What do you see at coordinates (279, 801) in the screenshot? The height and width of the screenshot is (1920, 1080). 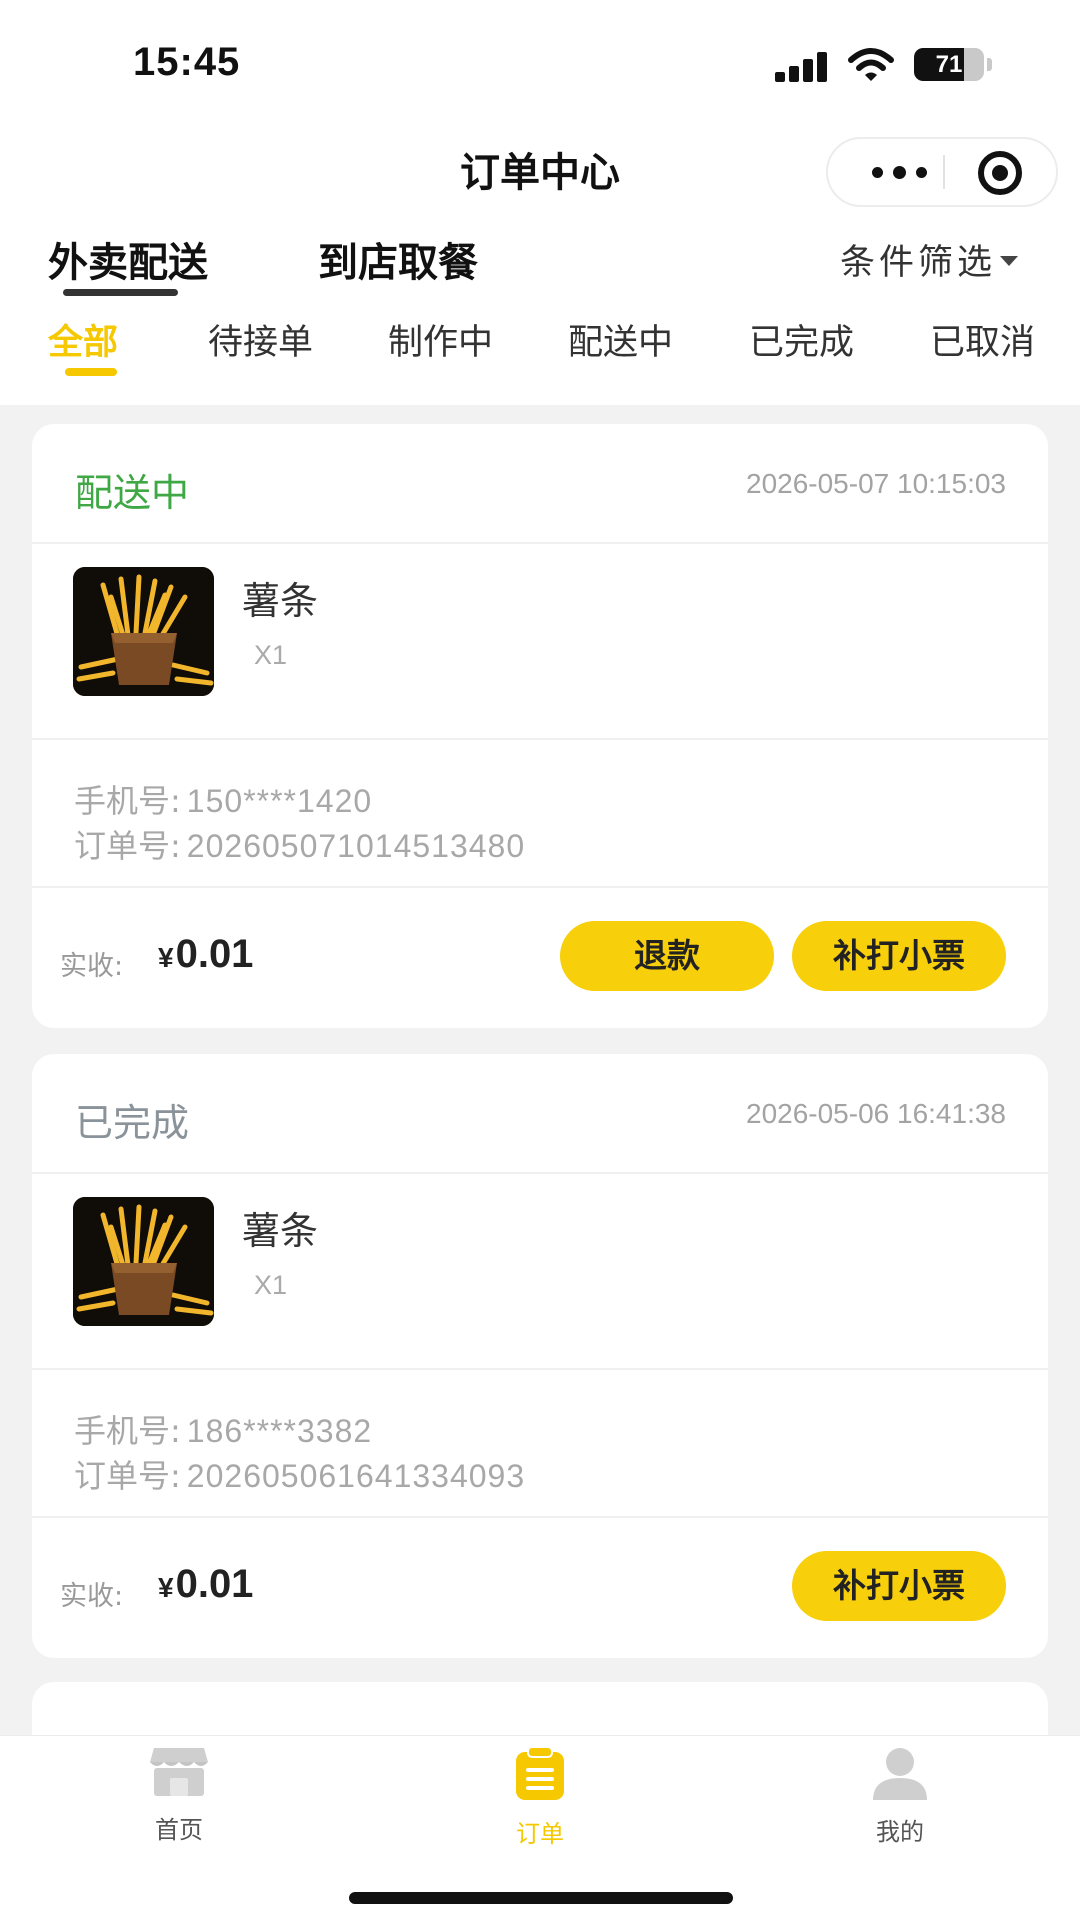 I see `phone-value: 150****1420` at bounding box center [279, 801].